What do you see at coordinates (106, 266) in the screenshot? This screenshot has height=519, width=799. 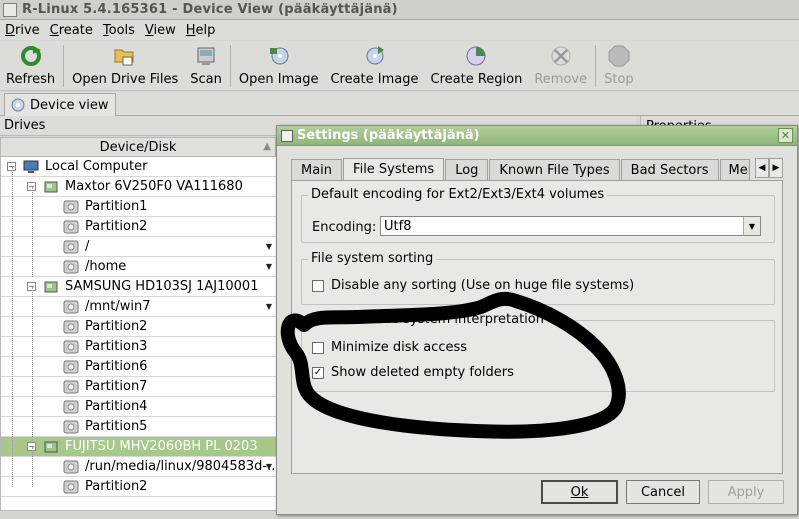 I see `tree-item-label: /home` at bounding box center [106, 266].